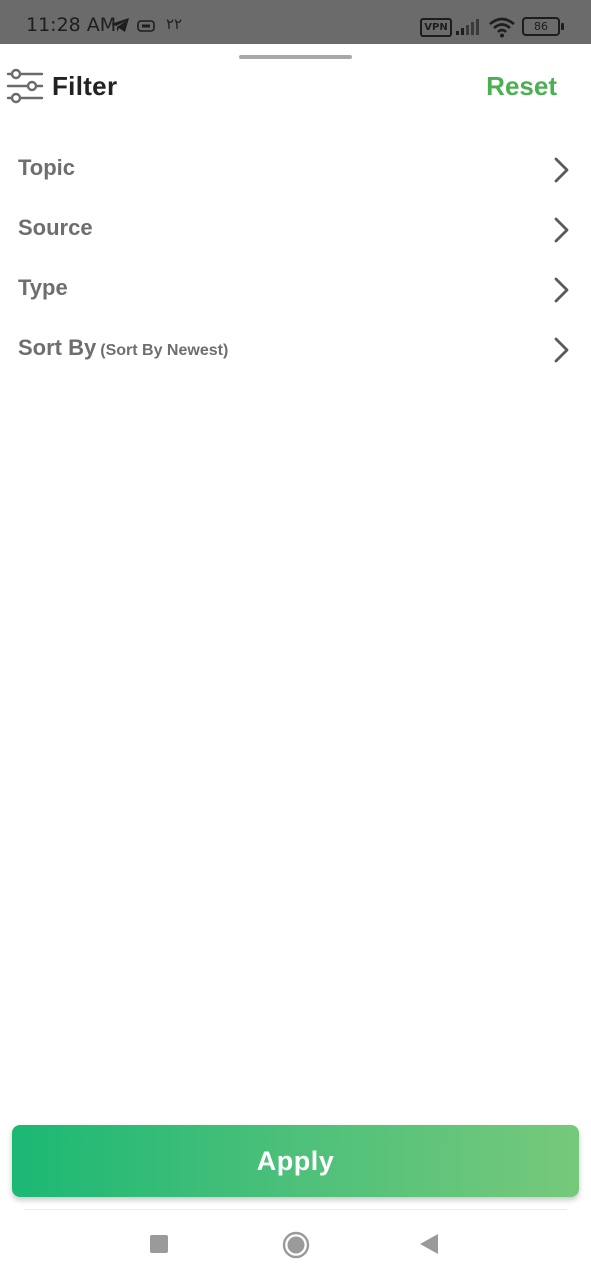  Describe the element at coordinates (521, 86) in the screenshot. I see `reset-button: Reset` at that location.